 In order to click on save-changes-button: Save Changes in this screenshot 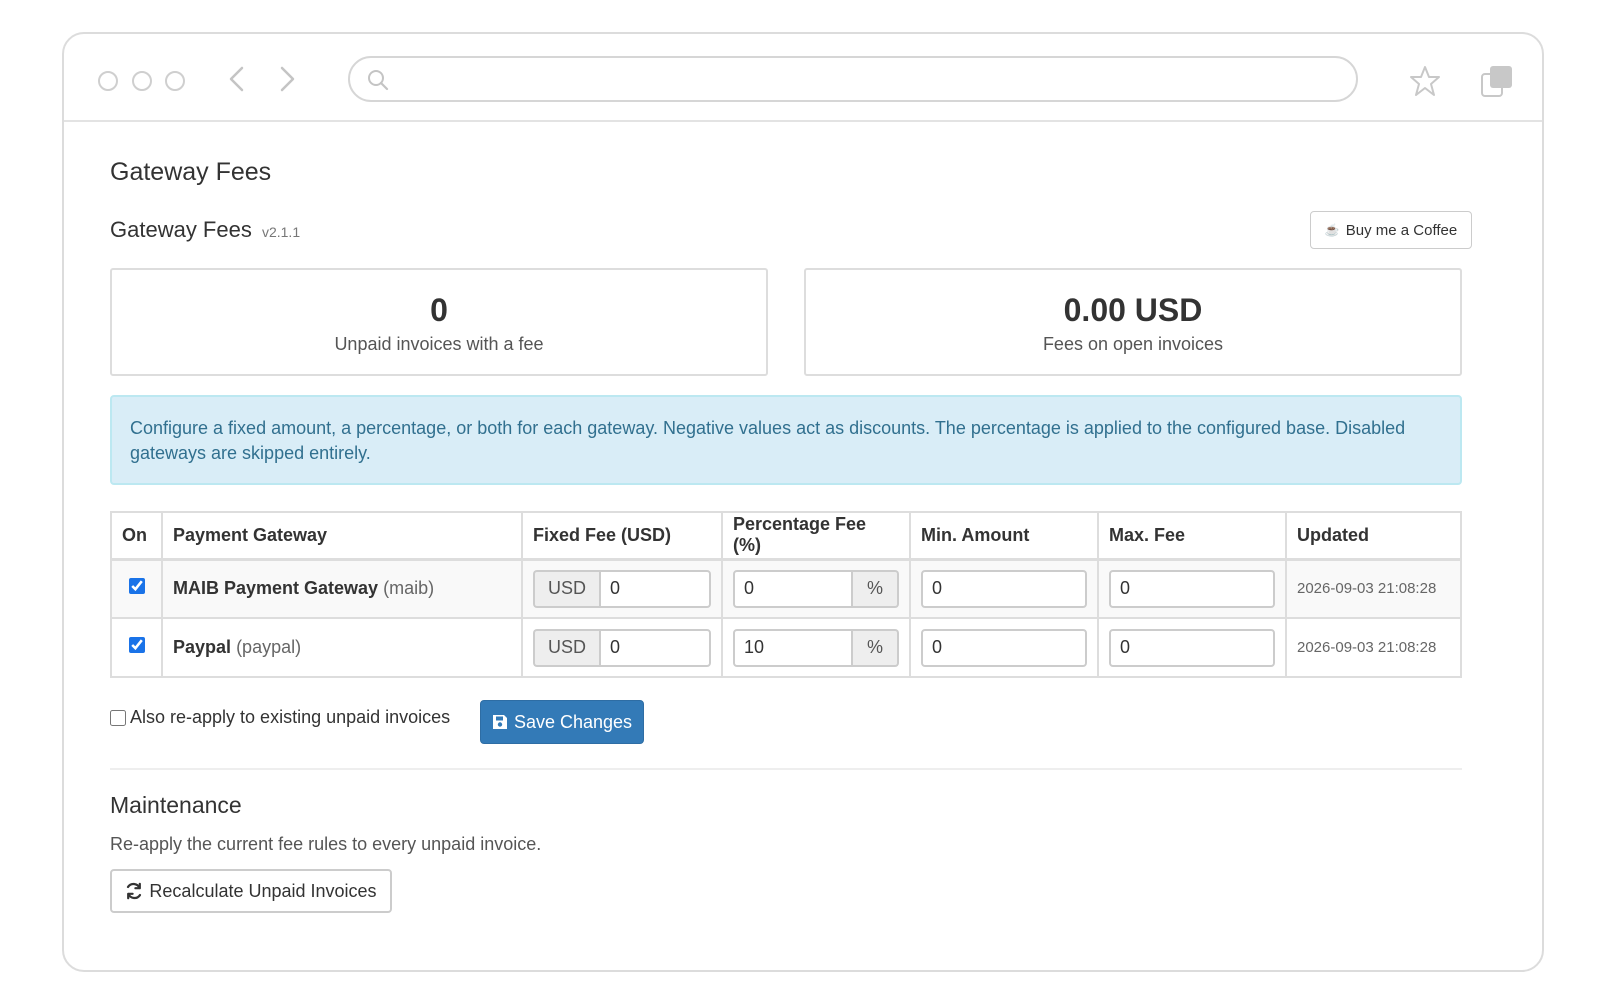, I will do `click(562, 722)`.